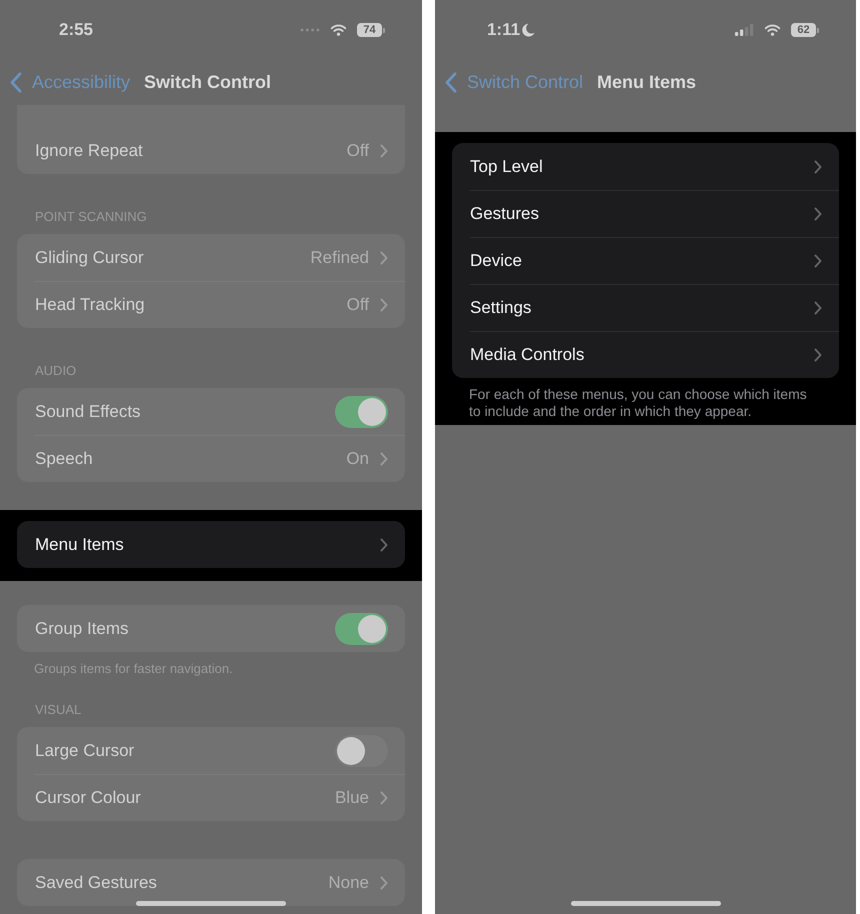 The height and width of the screenshot is (914, 860). I want to click on row-label: Ignore Repeat, so click(89, 151).